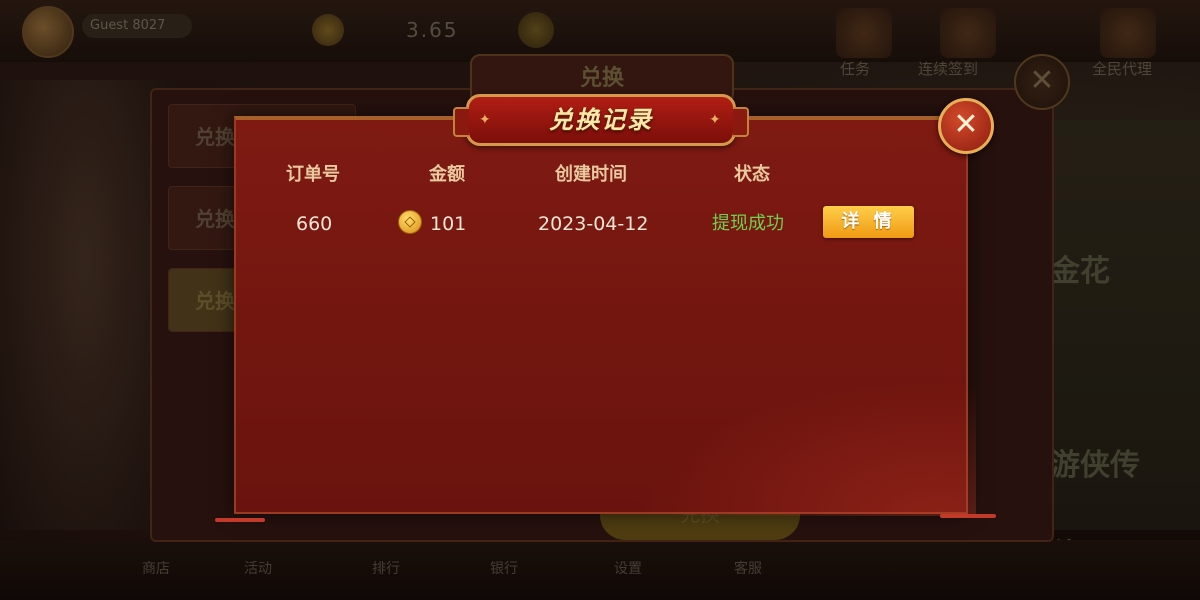  Describe the element at coordinates (410, 222) in the screenshot. I see `coin-icon` at that location.